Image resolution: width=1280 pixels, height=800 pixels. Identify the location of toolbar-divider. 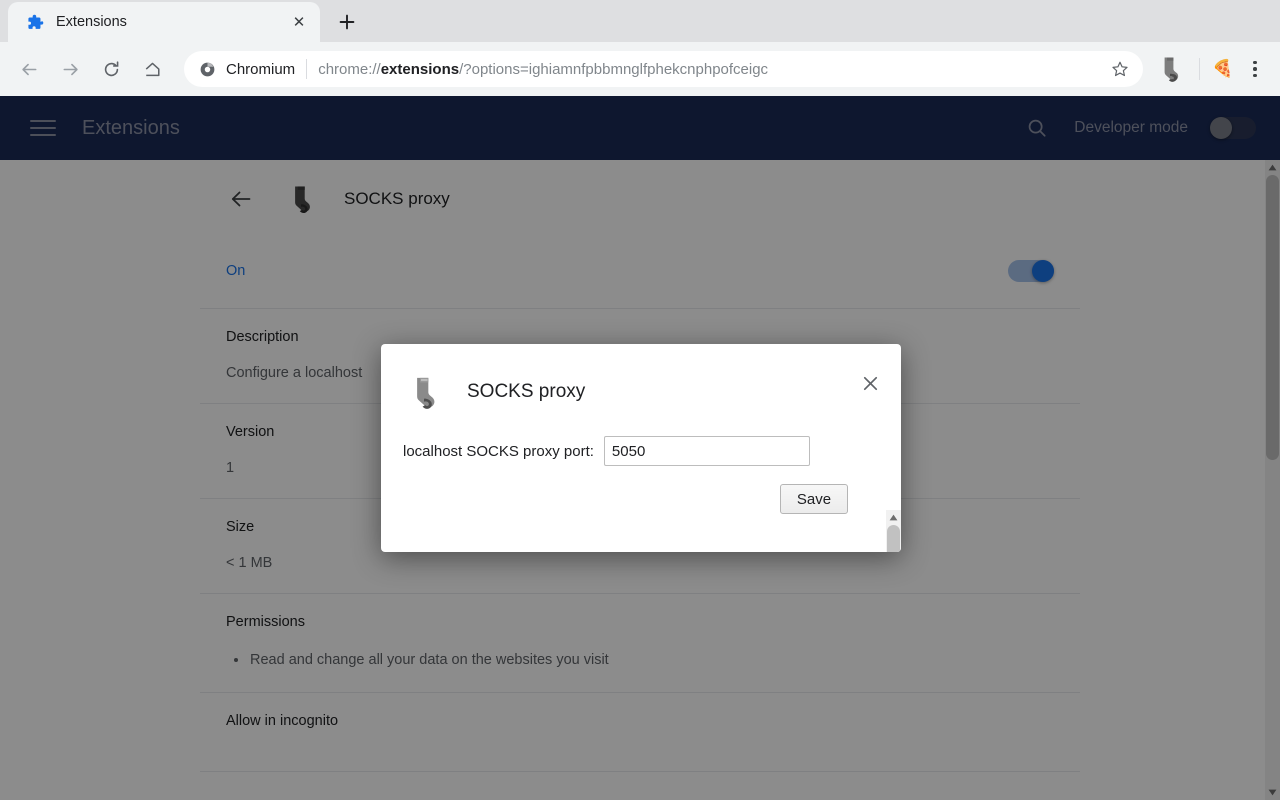
(1199, 69).